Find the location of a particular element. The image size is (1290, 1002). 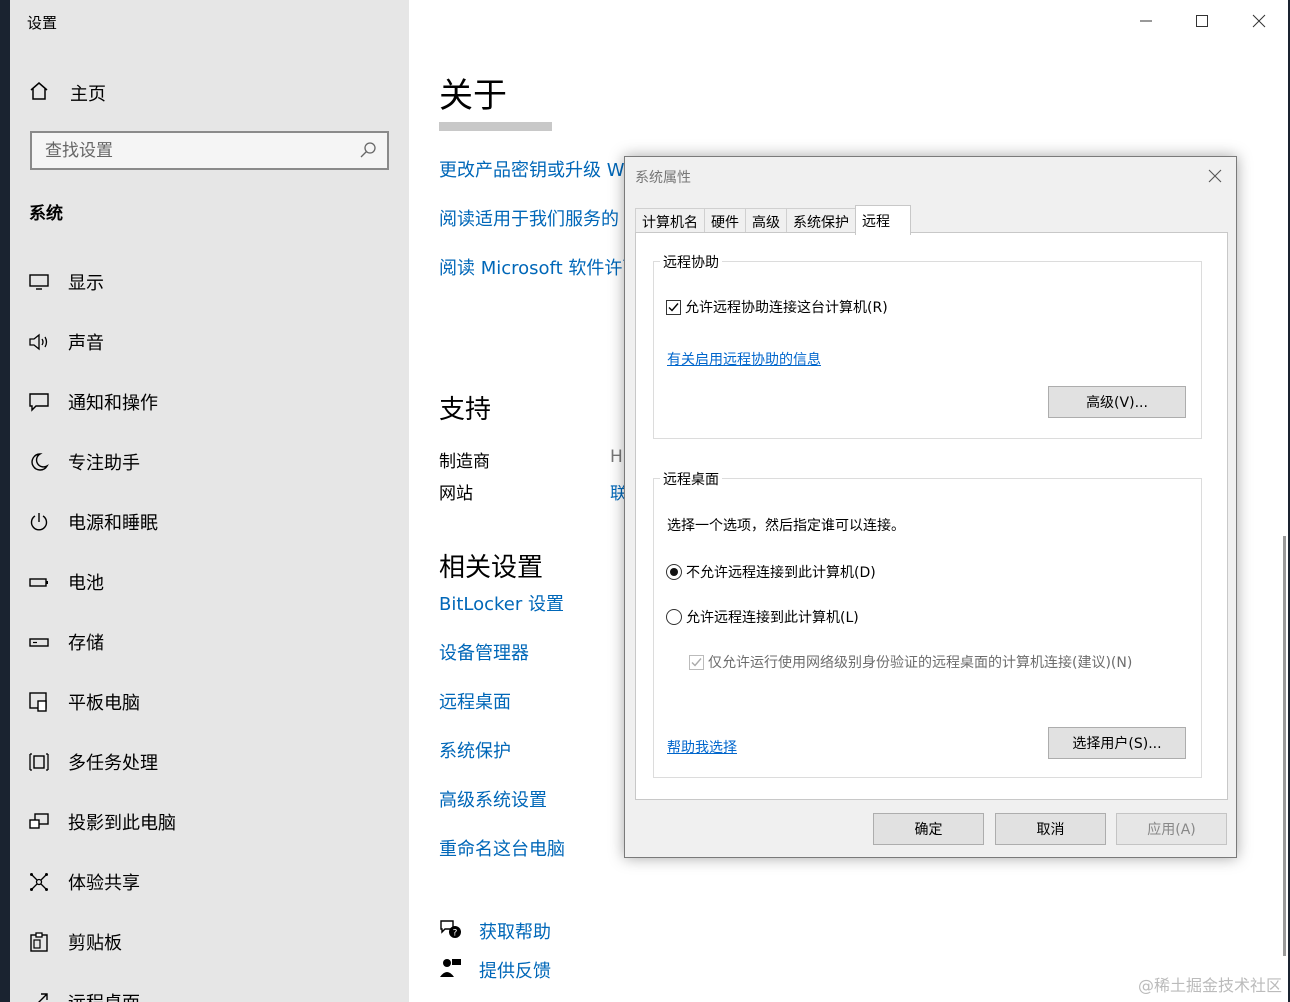

sidebar-item-label: 剪贴板 is located at coordinates (95, 943).